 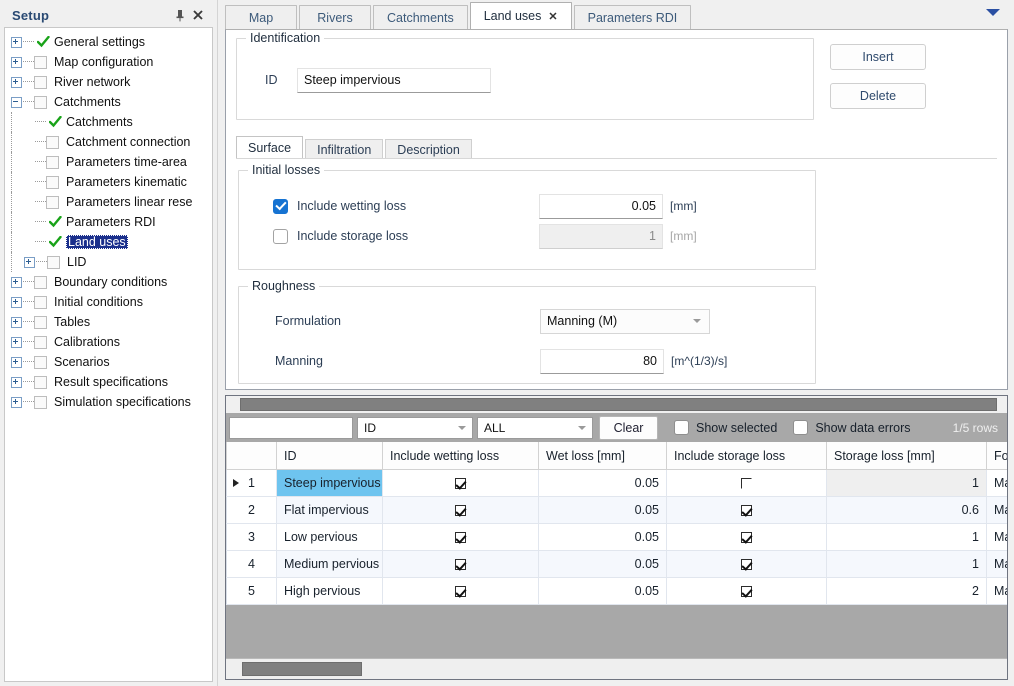 I want to click on cell-id: Flat impervious, so click(x=329, y=510).